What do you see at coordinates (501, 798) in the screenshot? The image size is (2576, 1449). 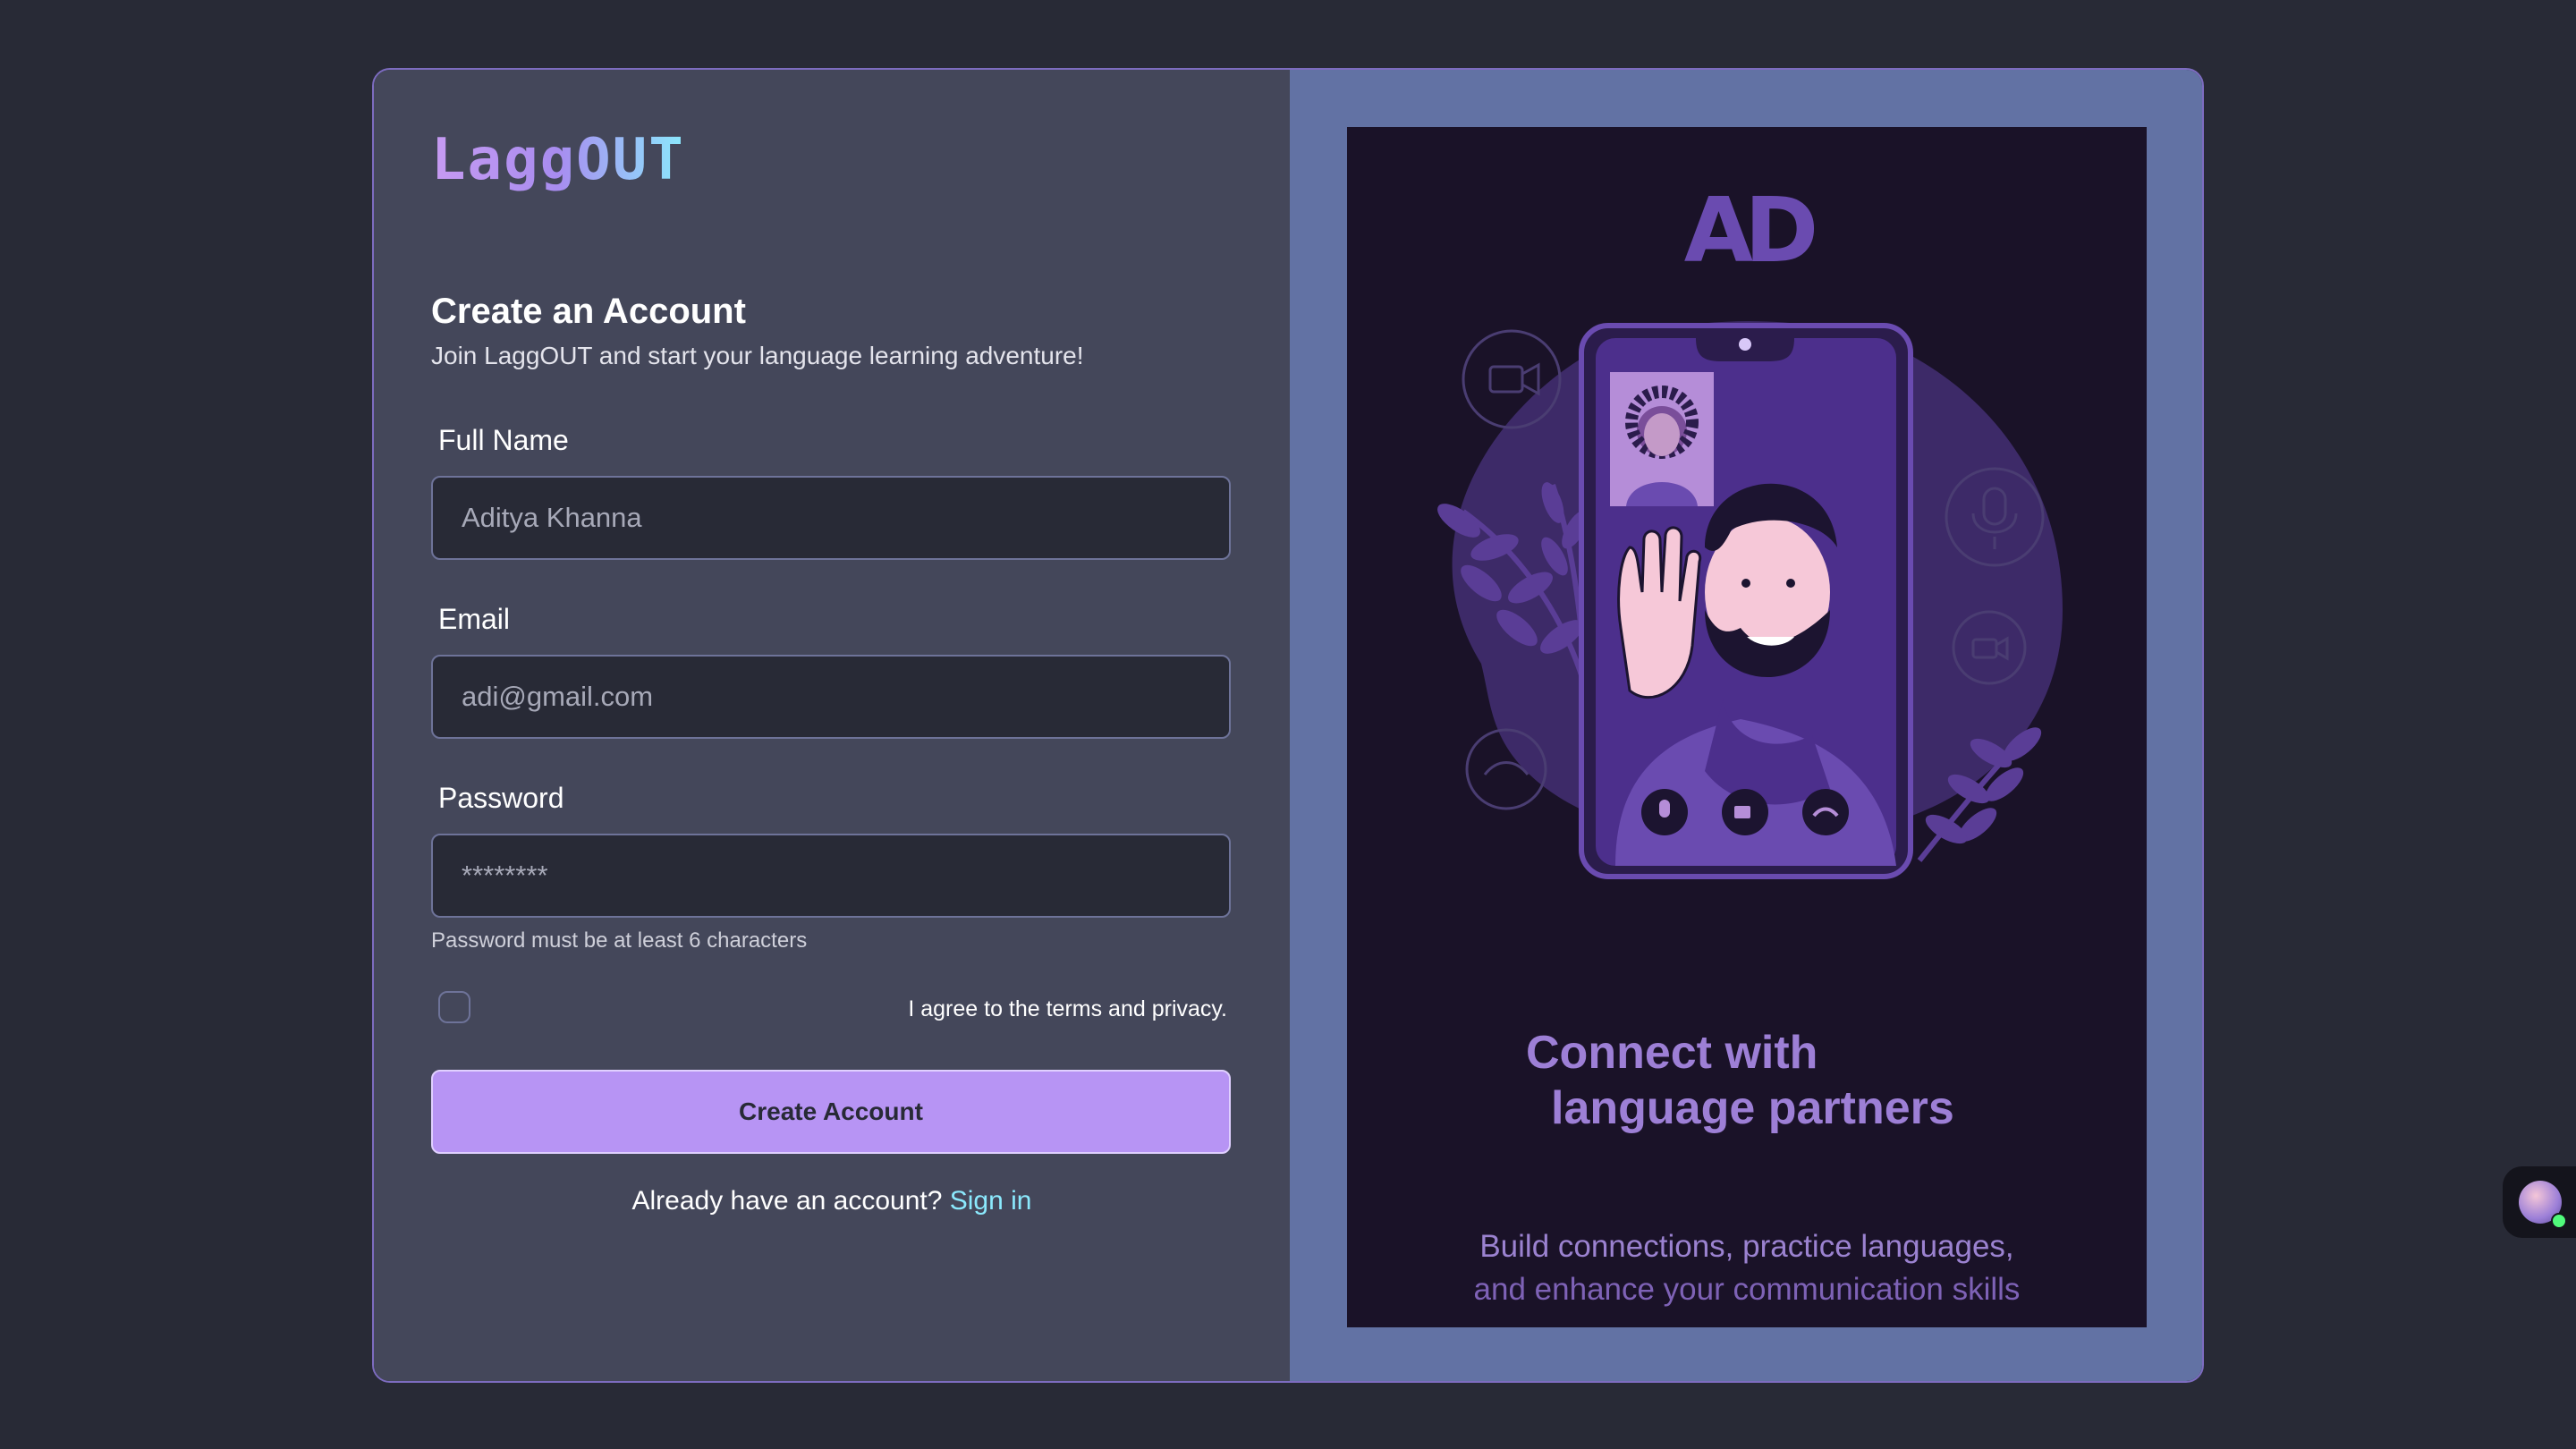 I see `password-label: Password` at bounding box center [501, 798].